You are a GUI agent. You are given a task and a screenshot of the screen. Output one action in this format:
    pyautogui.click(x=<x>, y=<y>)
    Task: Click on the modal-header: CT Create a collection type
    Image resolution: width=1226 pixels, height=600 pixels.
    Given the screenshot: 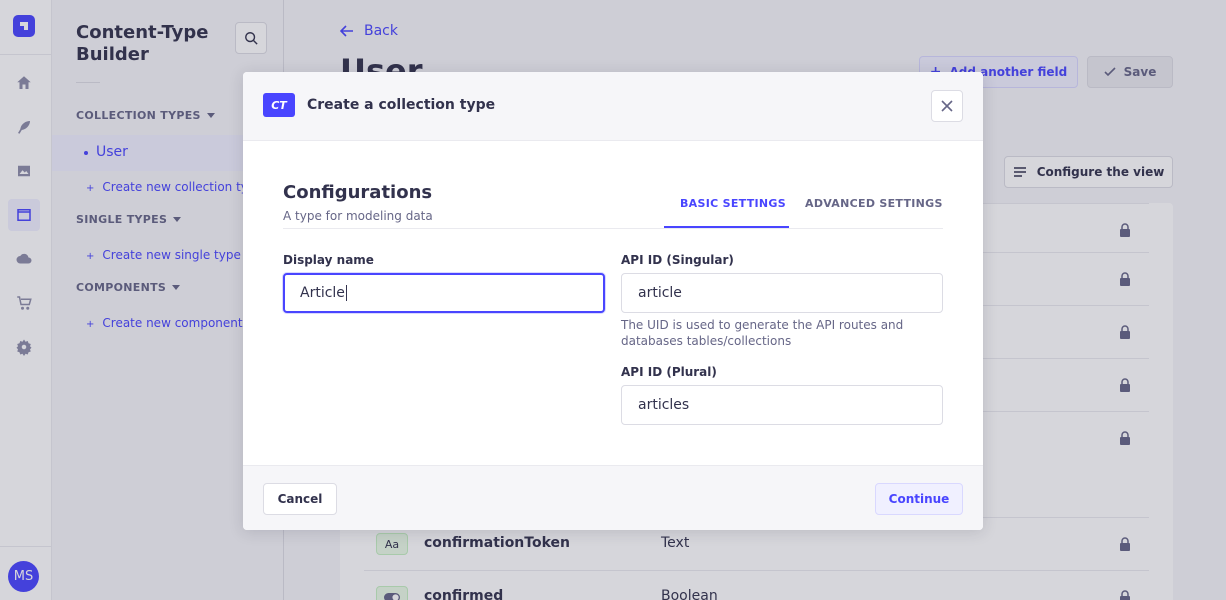 What is the action you would take?
    pyautogui.click(x=613, y=106)
    